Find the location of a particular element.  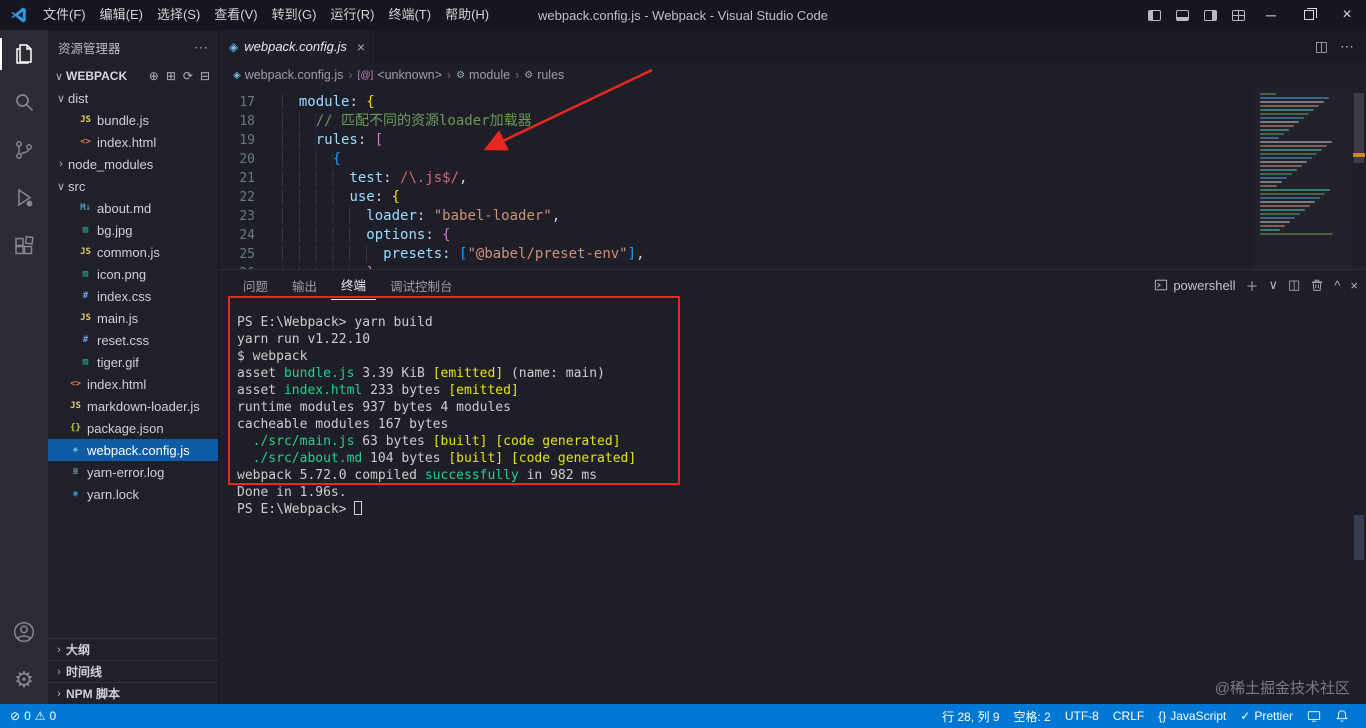

webpack-icon: ◈ is located at coordinates (234, 46).